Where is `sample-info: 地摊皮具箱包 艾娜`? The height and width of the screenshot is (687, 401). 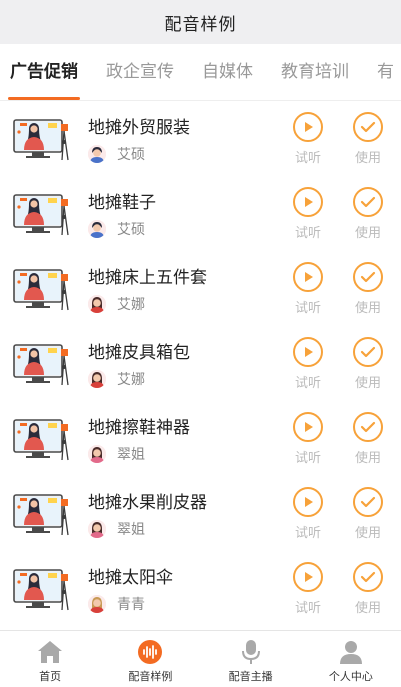
sample-info: 地摊皮具箱包 艾娜 is located at coordinates (188, 363).